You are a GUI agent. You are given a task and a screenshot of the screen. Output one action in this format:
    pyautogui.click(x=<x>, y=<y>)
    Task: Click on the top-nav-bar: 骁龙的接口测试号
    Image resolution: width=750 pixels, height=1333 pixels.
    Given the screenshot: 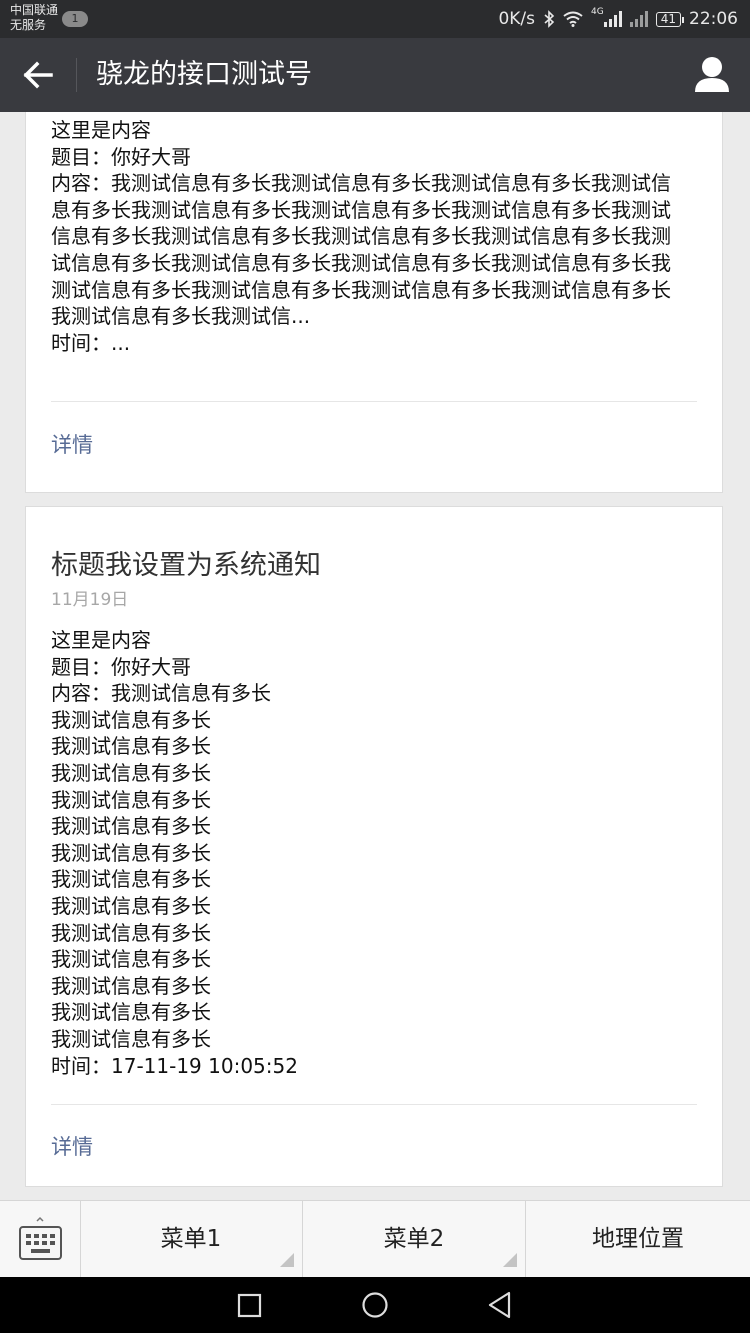 What is the action you would take?
    pyautogui.click(x=375, y=75)
    